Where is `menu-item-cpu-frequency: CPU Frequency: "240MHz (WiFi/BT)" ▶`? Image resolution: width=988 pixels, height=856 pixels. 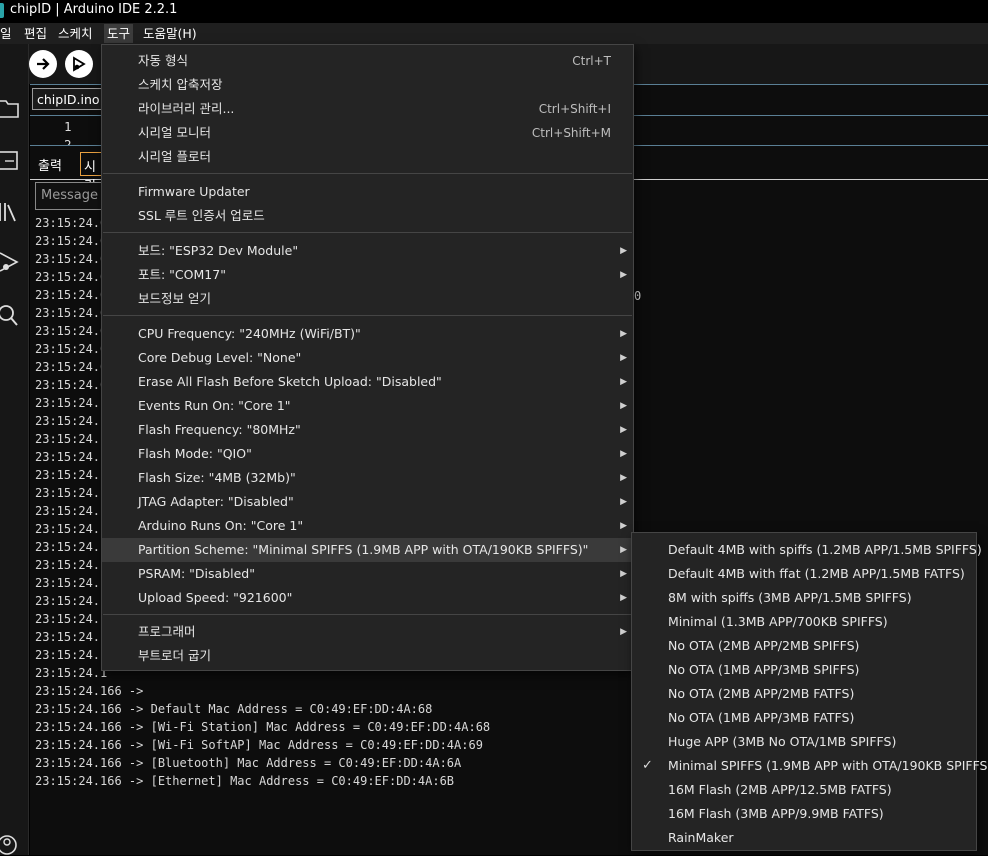 menu-item-cpu-frequency: CPU Frequency: "240MHz (WiFi/BT)" ▶ is located at coordinates (367, 334).